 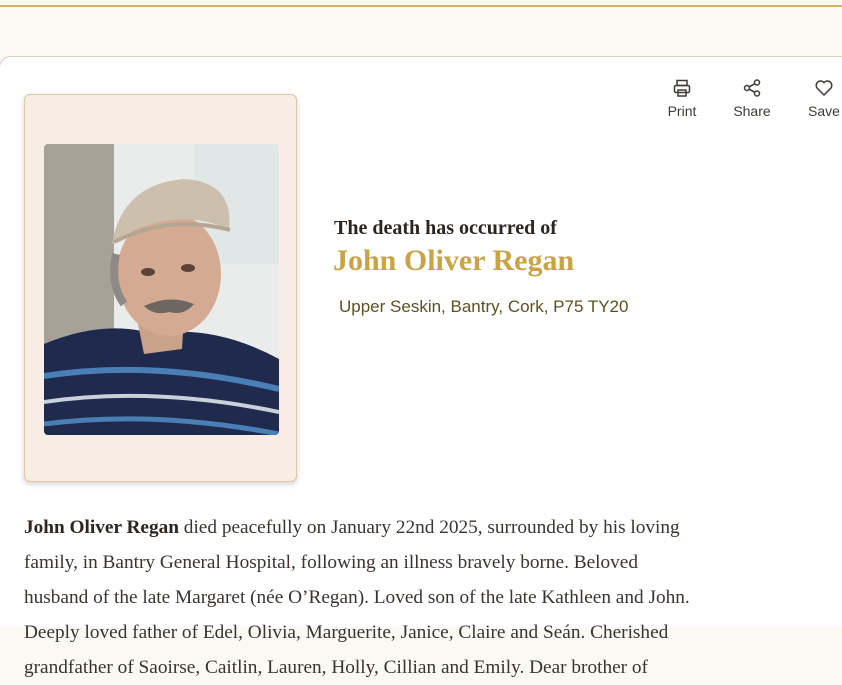 What do you see at coordinates (101, 527) in the screenshot?
I see `notice-name-bold: John Oliver Regan` at bounding box center [101, 527].